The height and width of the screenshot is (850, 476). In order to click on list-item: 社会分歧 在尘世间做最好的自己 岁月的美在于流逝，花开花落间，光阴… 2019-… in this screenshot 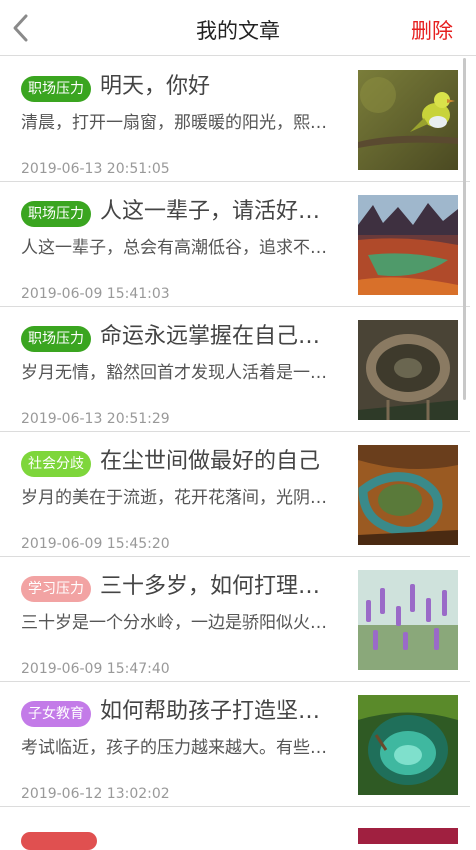, I will do `click(235, 494)`.